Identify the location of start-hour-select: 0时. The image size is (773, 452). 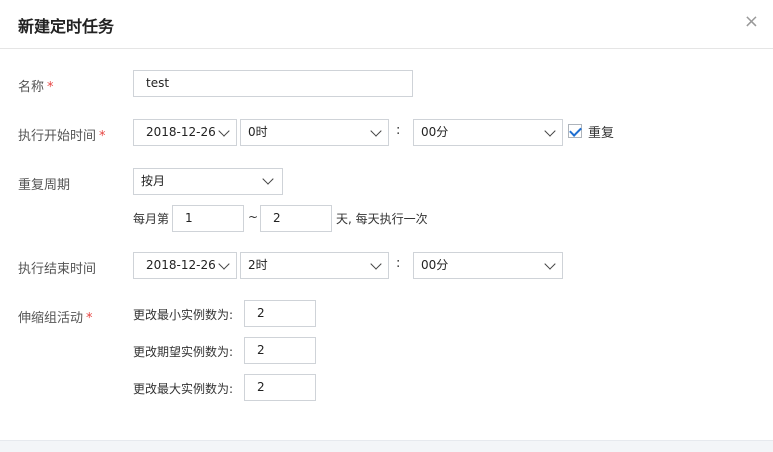
(314, 132).